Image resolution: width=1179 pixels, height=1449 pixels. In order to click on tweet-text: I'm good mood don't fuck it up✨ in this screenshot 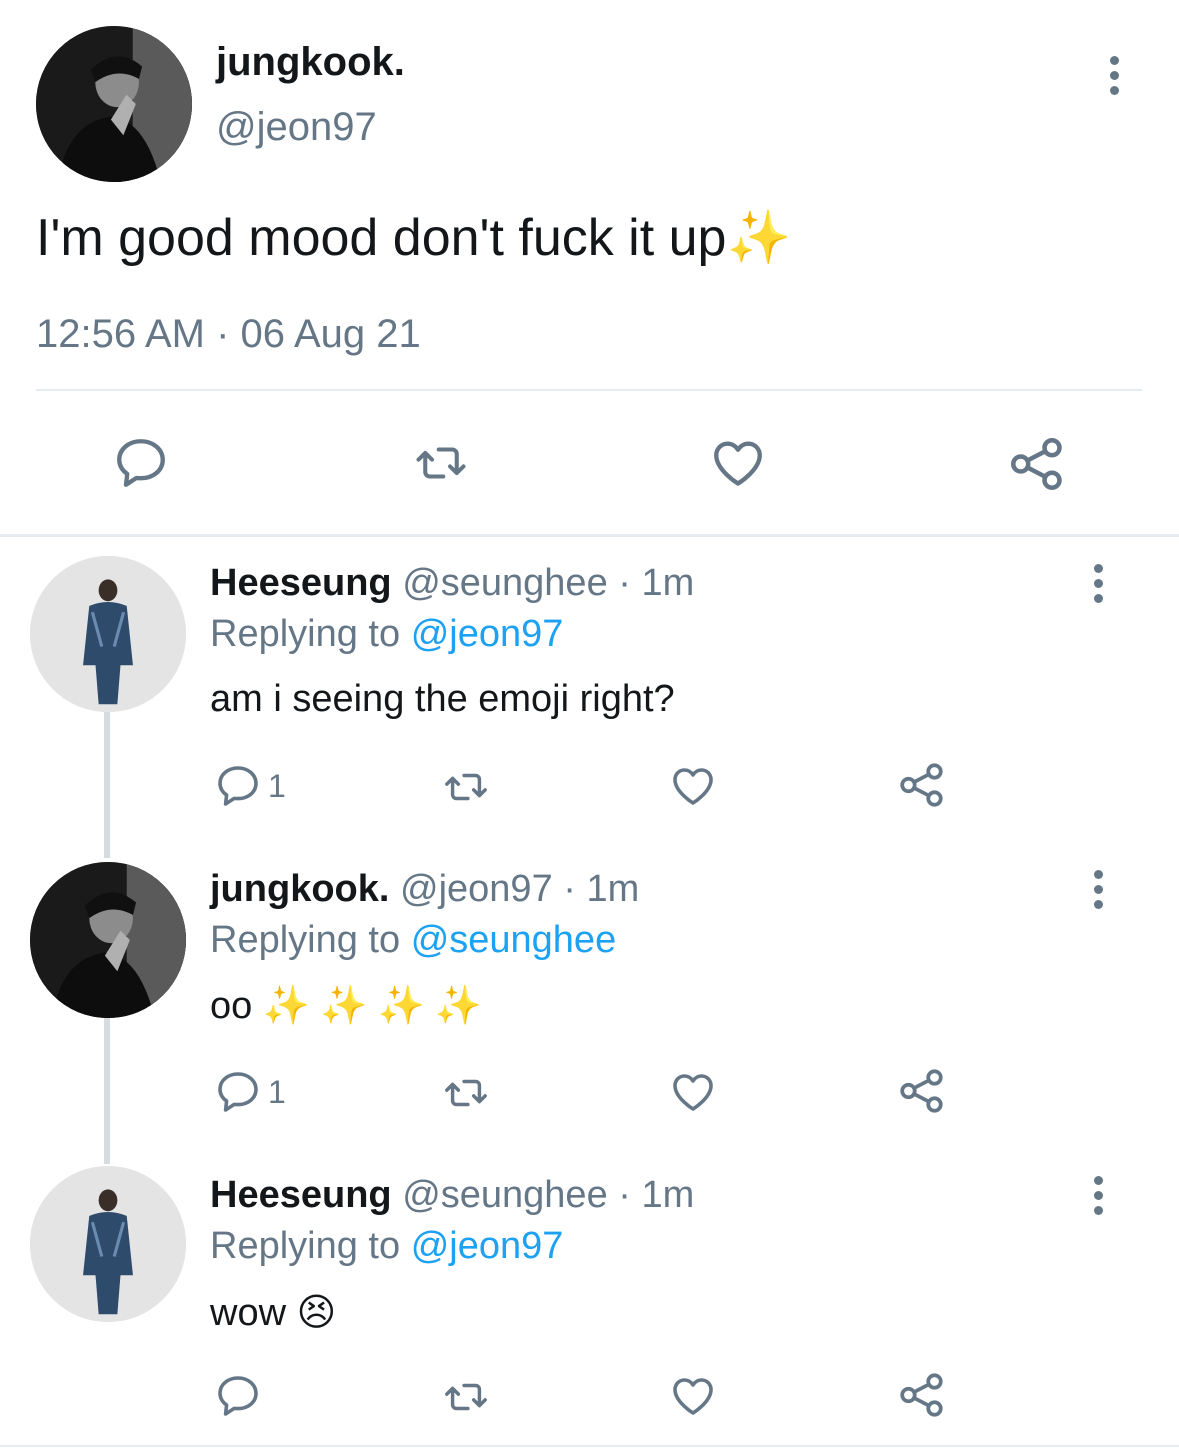, I will do `click(413, 237)`.